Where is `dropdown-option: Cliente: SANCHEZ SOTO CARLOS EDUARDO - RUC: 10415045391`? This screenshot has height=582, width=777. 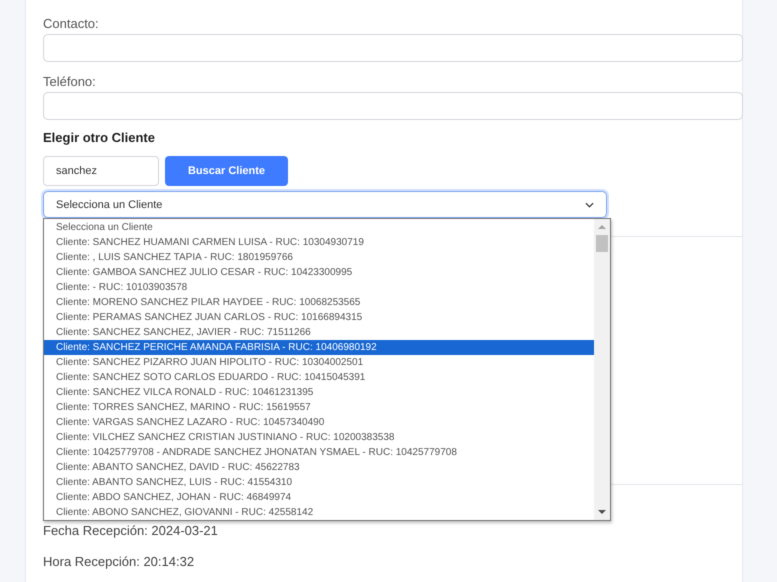 dropdown-option: Cliente: SANCHEZ SOTO CARLOS EDUARDO - RUC: 10415045391 is located at coordinates (319, 377).